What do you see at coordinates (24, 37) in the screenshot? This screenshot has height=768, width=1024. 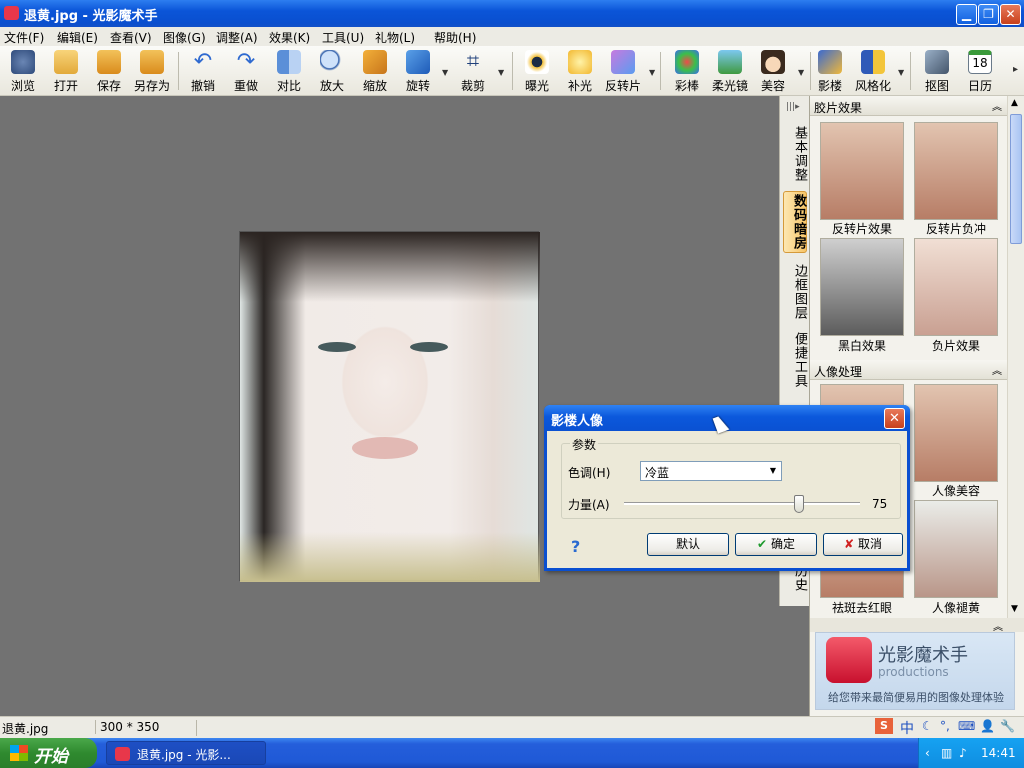 I see `menu-file: 文件(F)` at bounding box center [24, 37].